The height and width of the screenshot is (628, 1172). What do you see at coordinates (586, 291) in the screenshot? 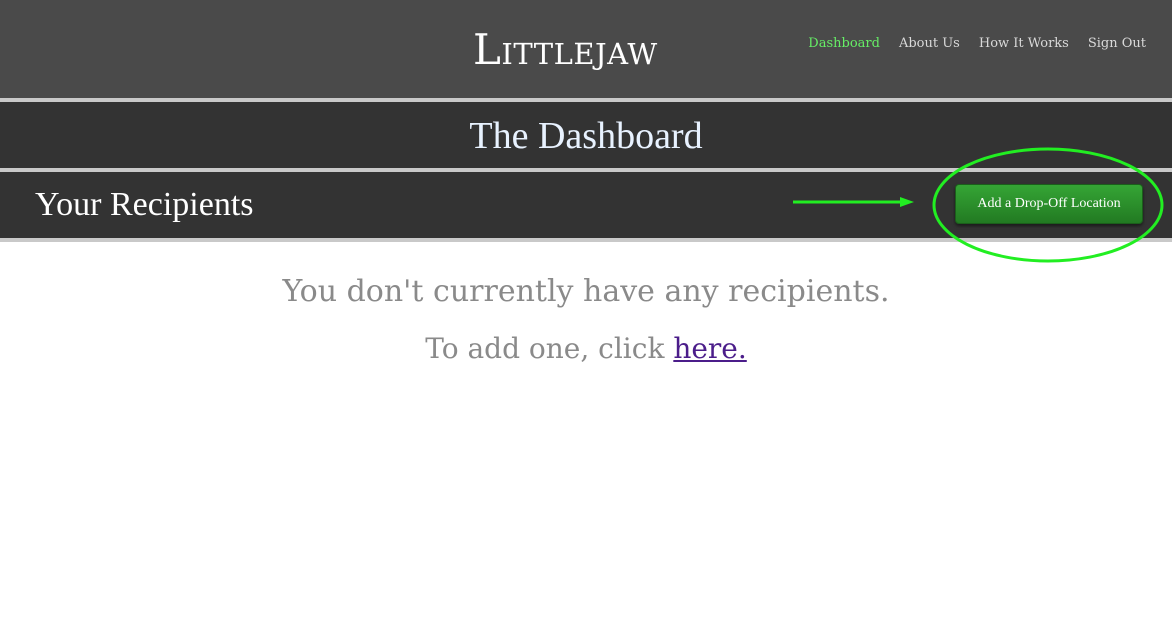
I see `empty-state-message: You don't currently have any recipients.` at bounding box center [586, 291].